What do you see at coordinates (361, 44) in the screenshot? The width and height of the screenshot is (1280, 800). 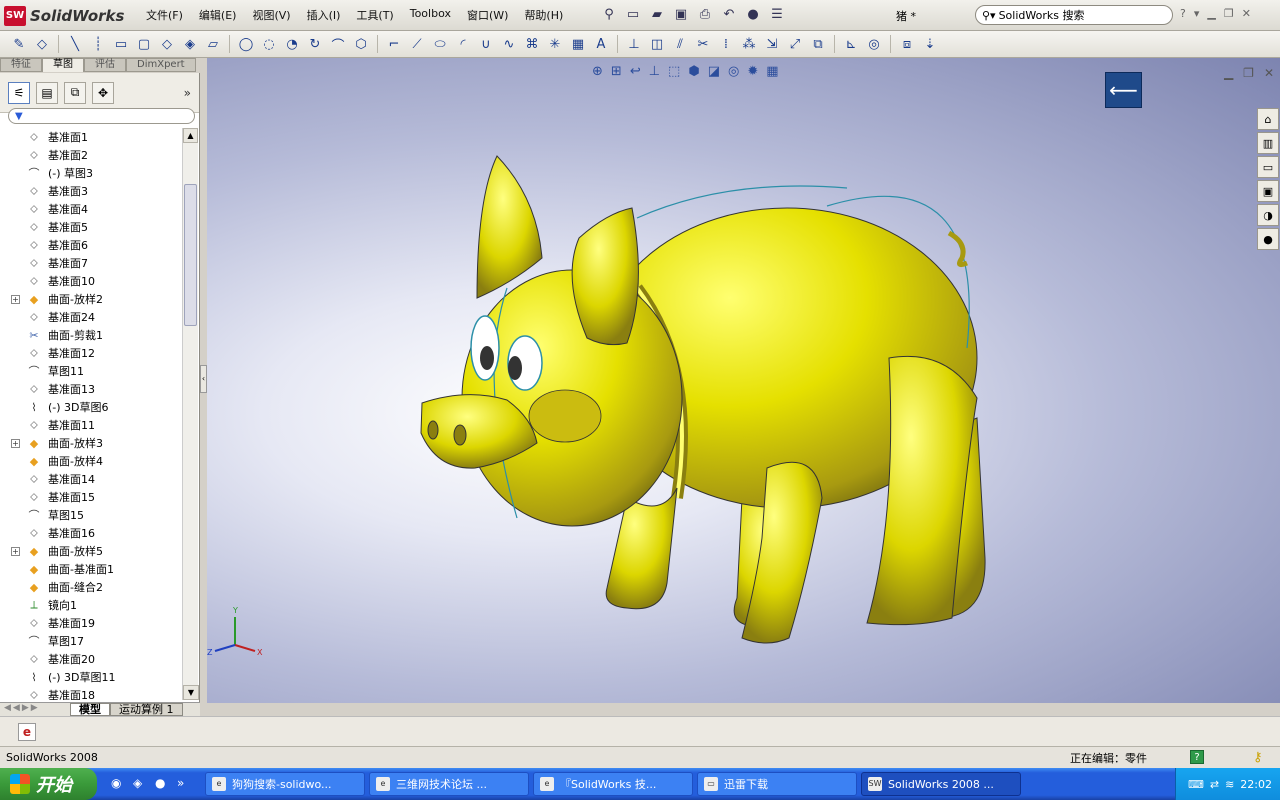 I see `polygon-tool-icon: ⬡` at bounding box center [361, 44].